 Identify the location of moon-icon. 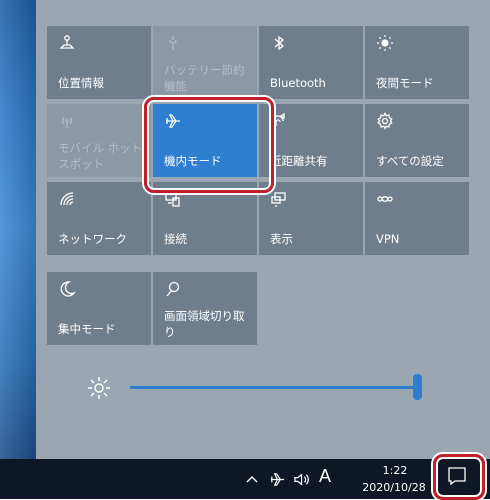
(67, 289).